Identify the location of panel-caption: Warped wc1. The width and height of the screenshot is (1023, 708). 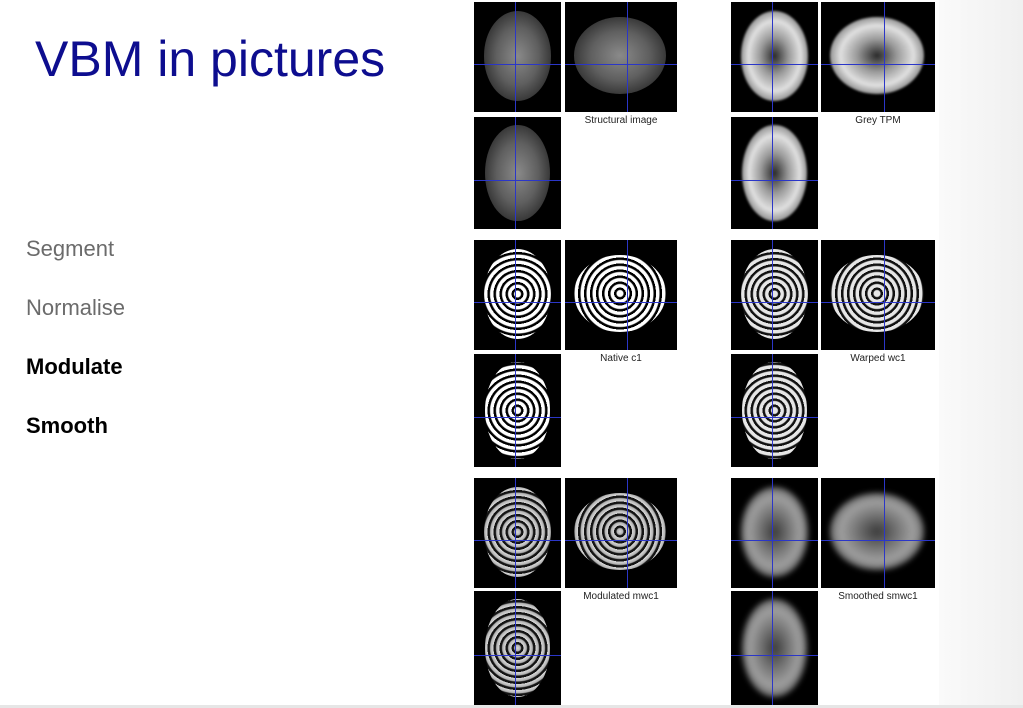
(878, 358).